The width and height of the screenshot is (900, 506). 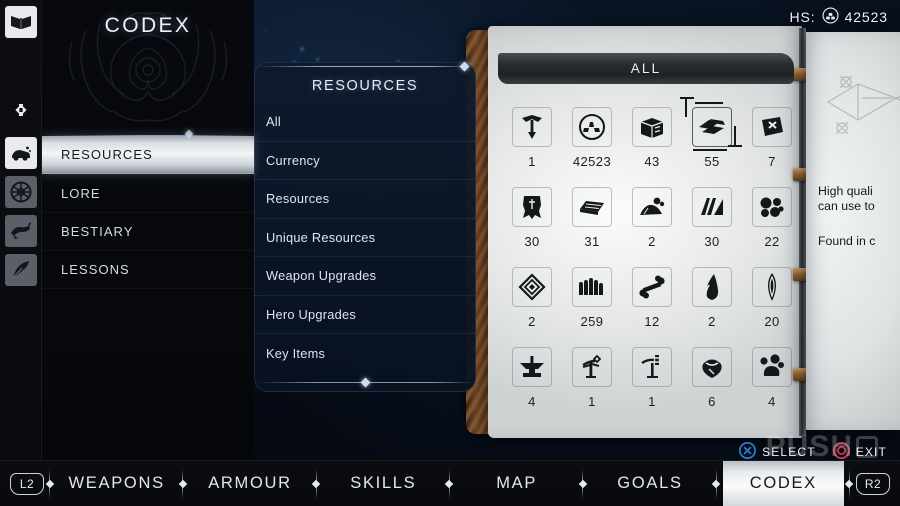 What do you see at coordinates (592, 161) in the screenshot?
I see `item-quantity: 42523` at bounding box center [592, 161].